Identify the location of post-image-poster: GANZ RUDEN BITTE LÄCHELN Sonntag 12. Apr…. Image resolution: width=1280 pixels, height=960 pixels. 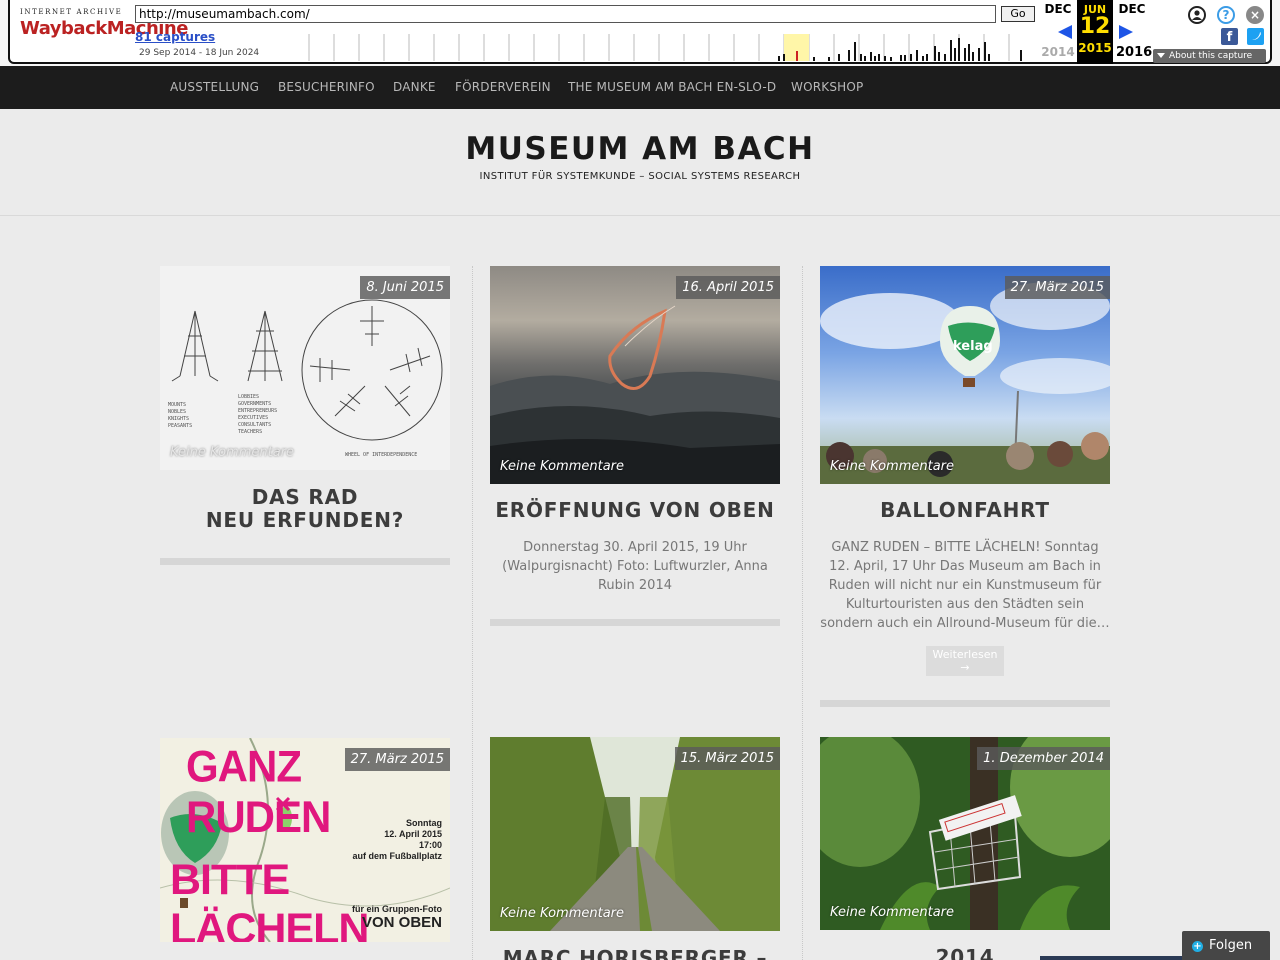
(305, 840).